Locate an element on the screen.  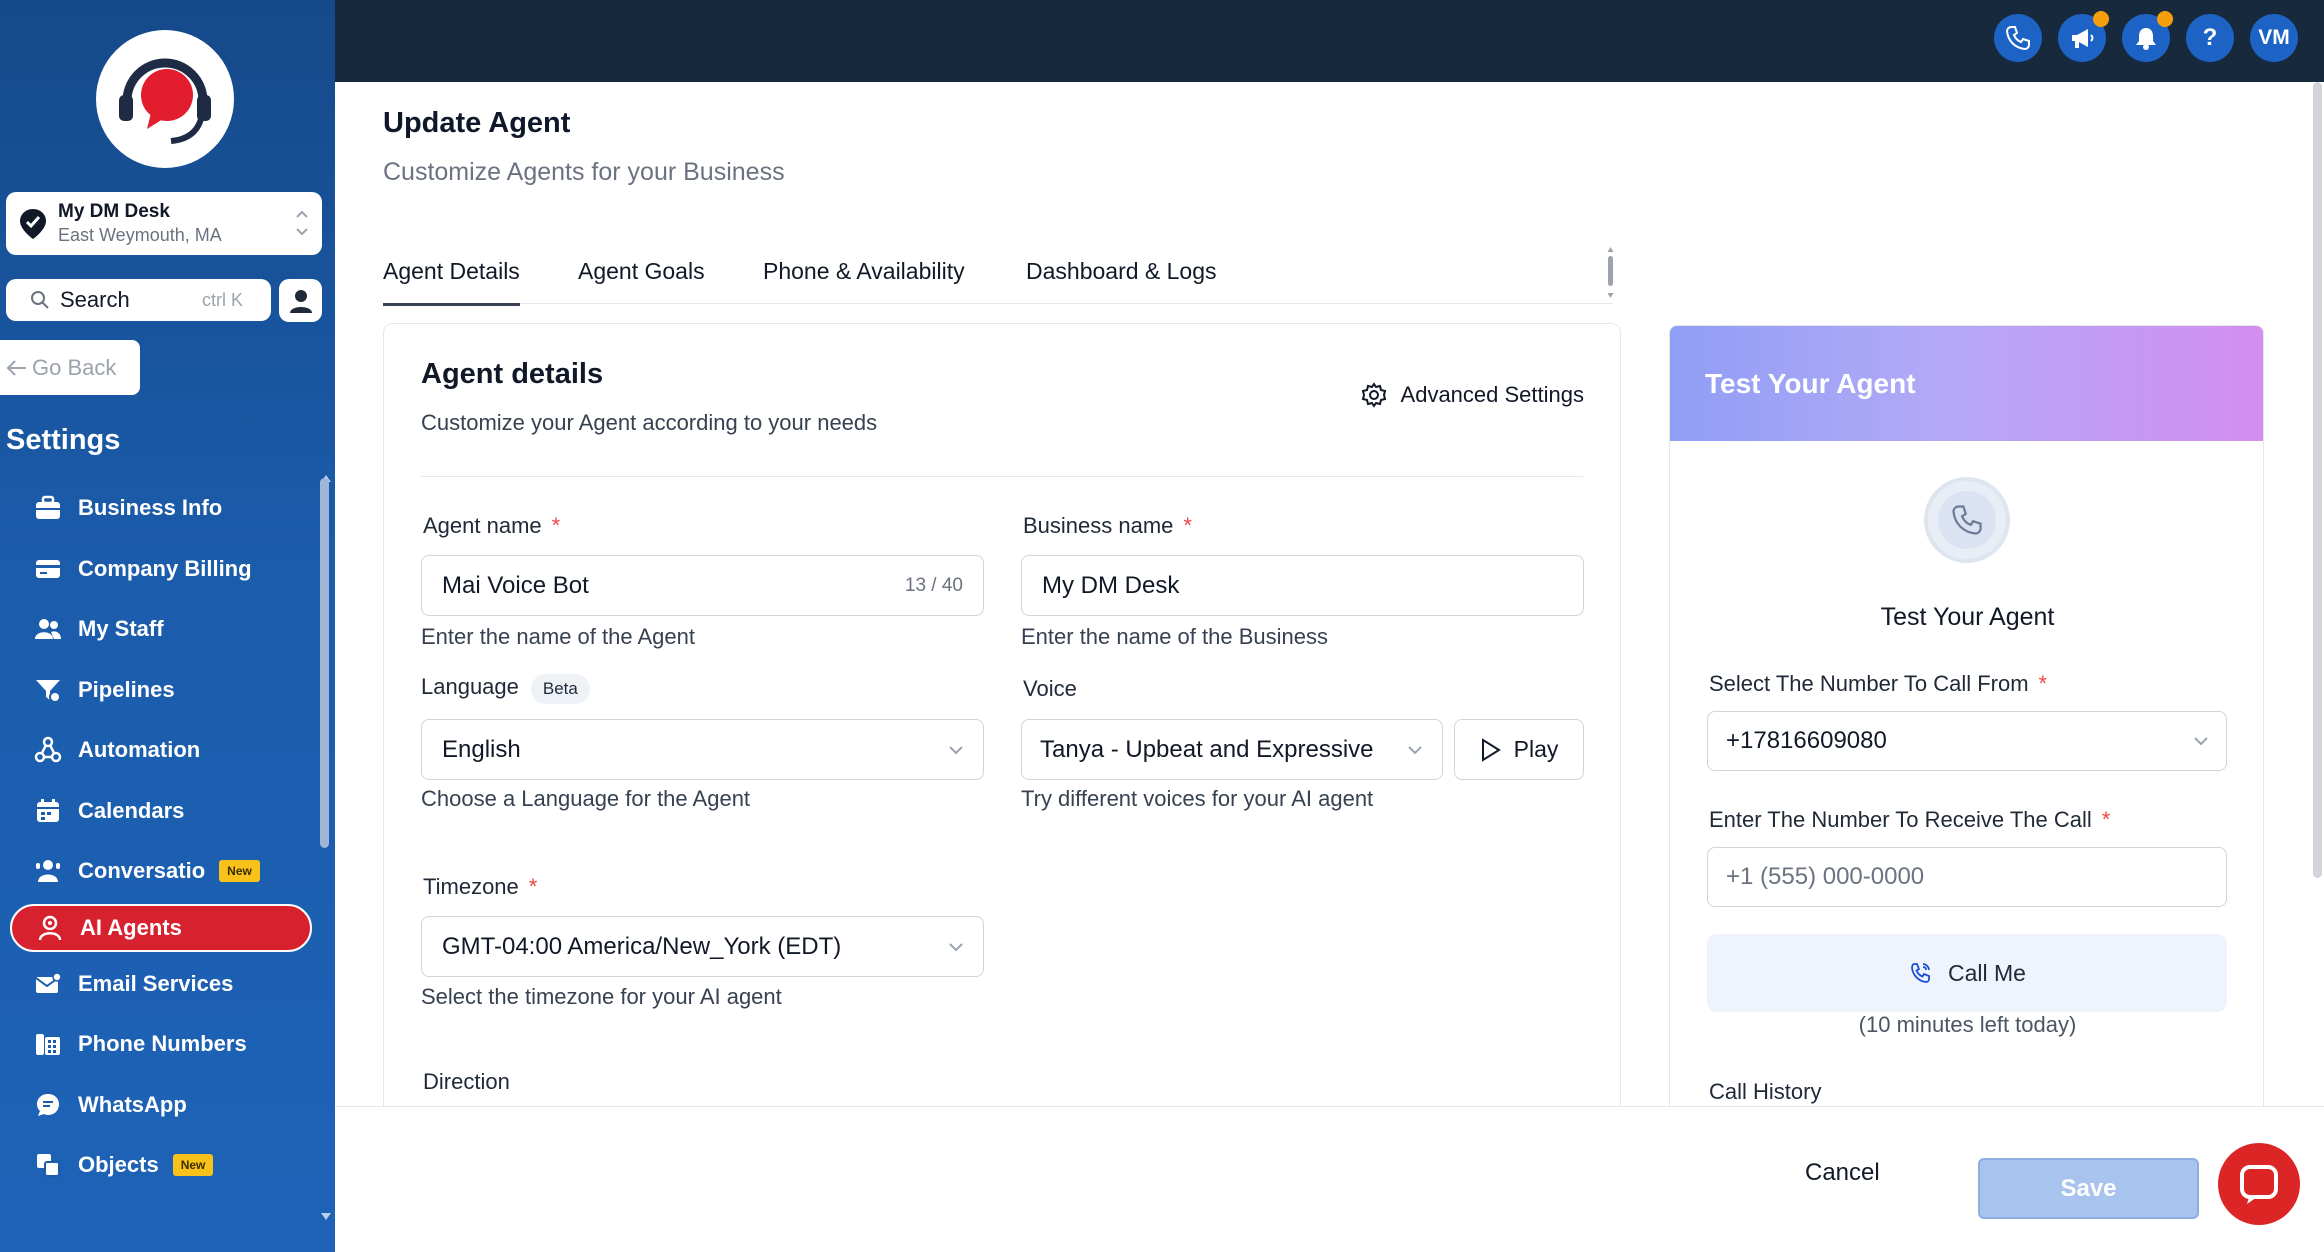
help-button: ? is located at coordinates (2210, 38).